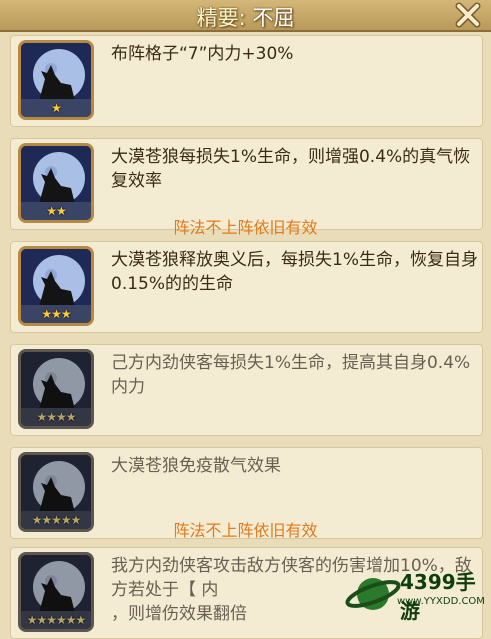 The height and width of the screenshot is (639, 491). I want to click on title-sub: 不屈, so click(273, 18).